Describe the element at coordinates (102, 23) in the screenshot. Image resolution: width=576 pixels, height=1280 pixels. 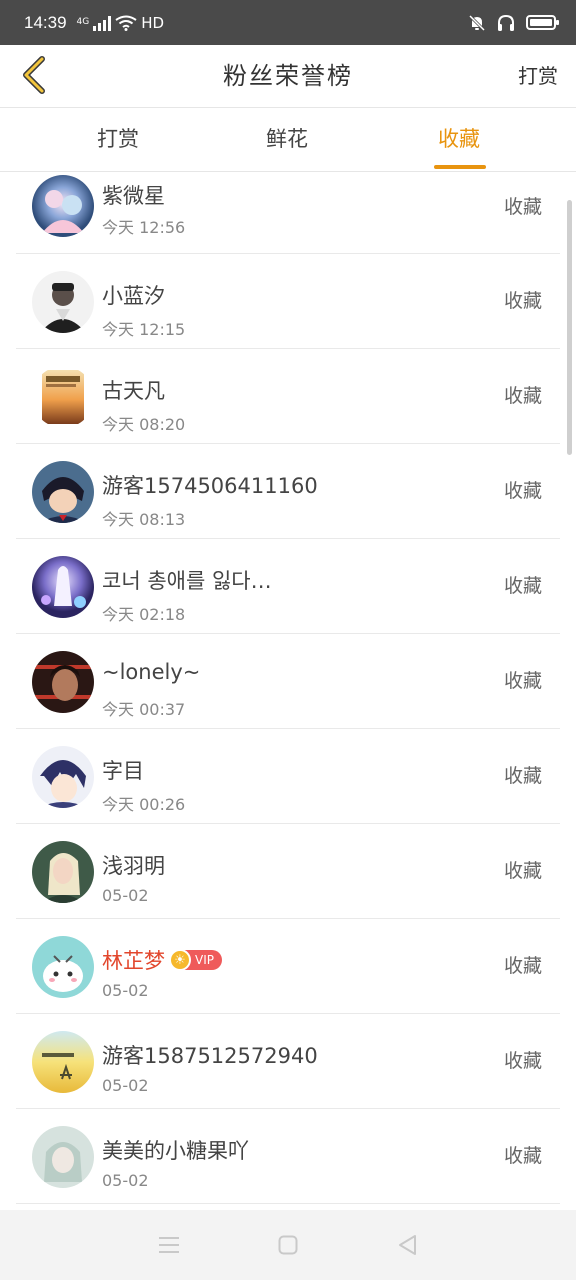
I see `signal-icon` at that location.